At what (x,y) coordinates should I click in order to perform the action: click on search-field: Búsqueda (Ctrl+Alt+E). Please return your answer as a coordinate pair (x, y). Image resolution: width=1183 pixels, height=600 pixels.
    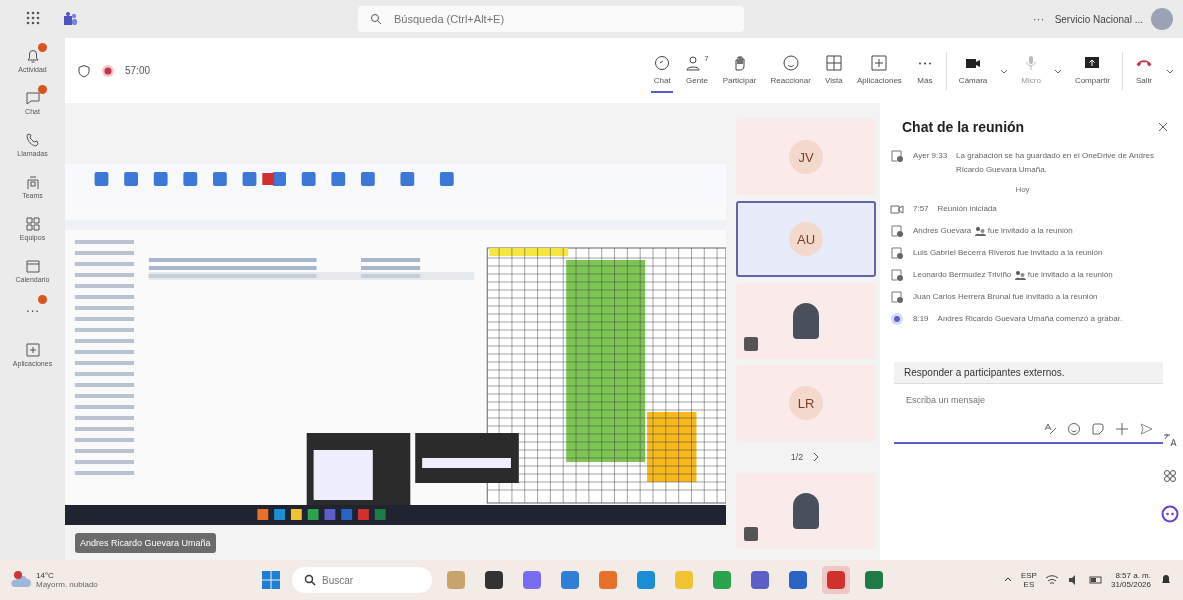
    Looking at the image, I should click on (551, 19).